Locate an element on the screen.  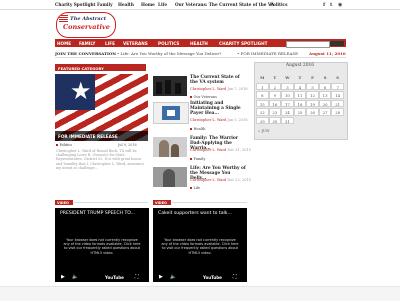
calendar-day: 5 is located at coordinates (312, 86).